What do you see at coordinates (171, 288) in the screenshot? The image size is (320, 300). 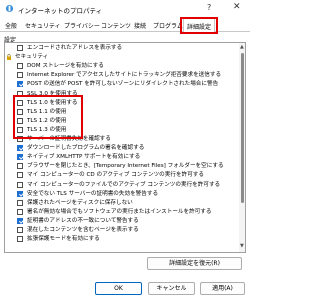 I see `cancel-button: キャンセル` at bounding box center [171, 288].